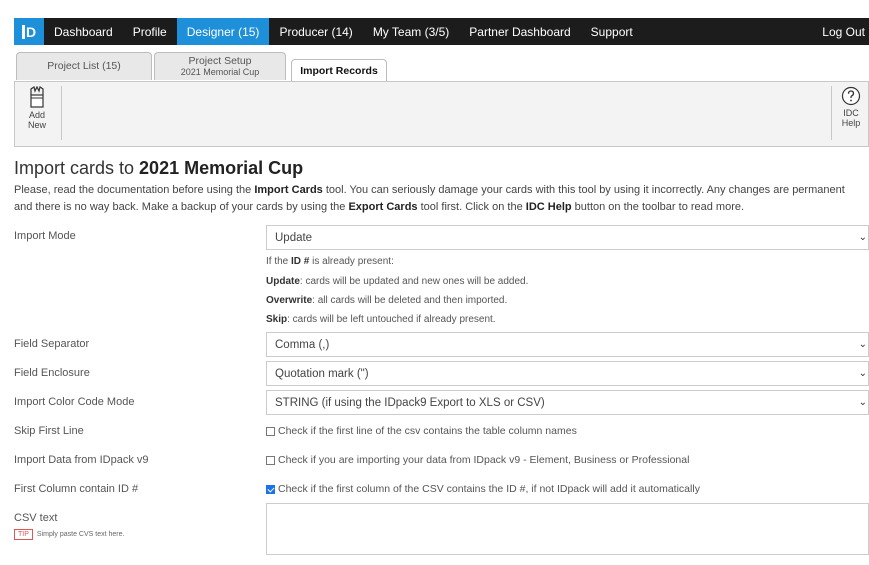 The width and height of the screenshot is (869, 565). I want to click on tip-badge: TIP, so click(23, 534).